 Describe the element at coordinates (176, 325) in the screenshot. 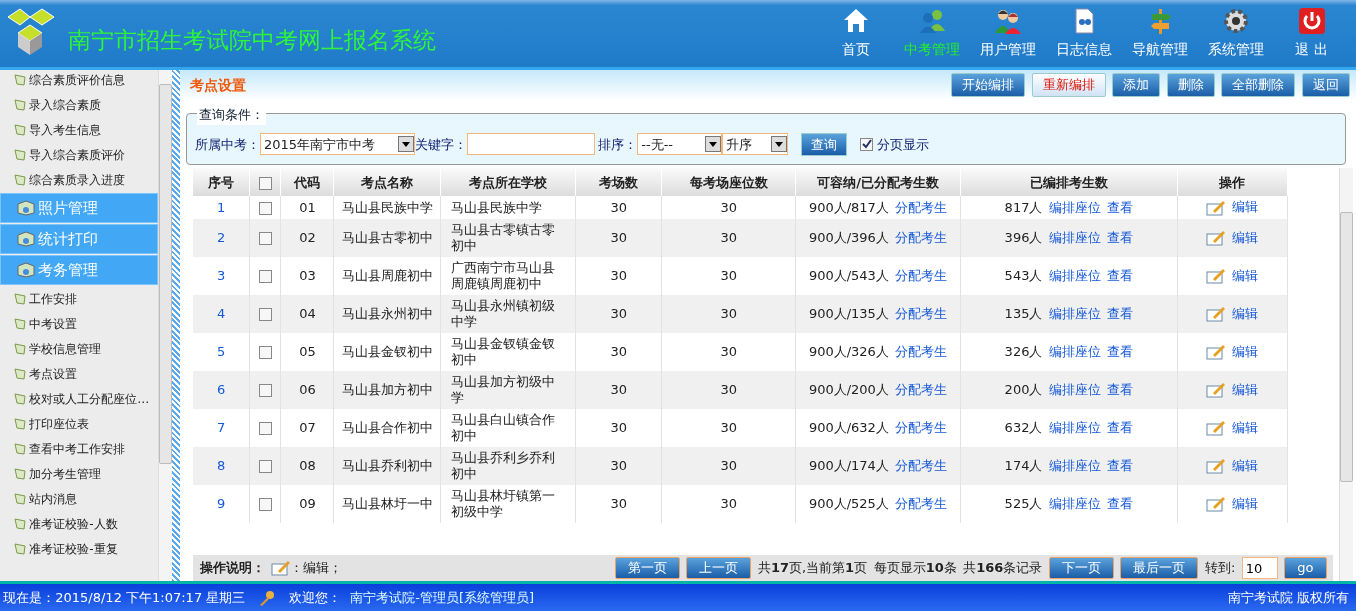

I see `splitter` at that location.